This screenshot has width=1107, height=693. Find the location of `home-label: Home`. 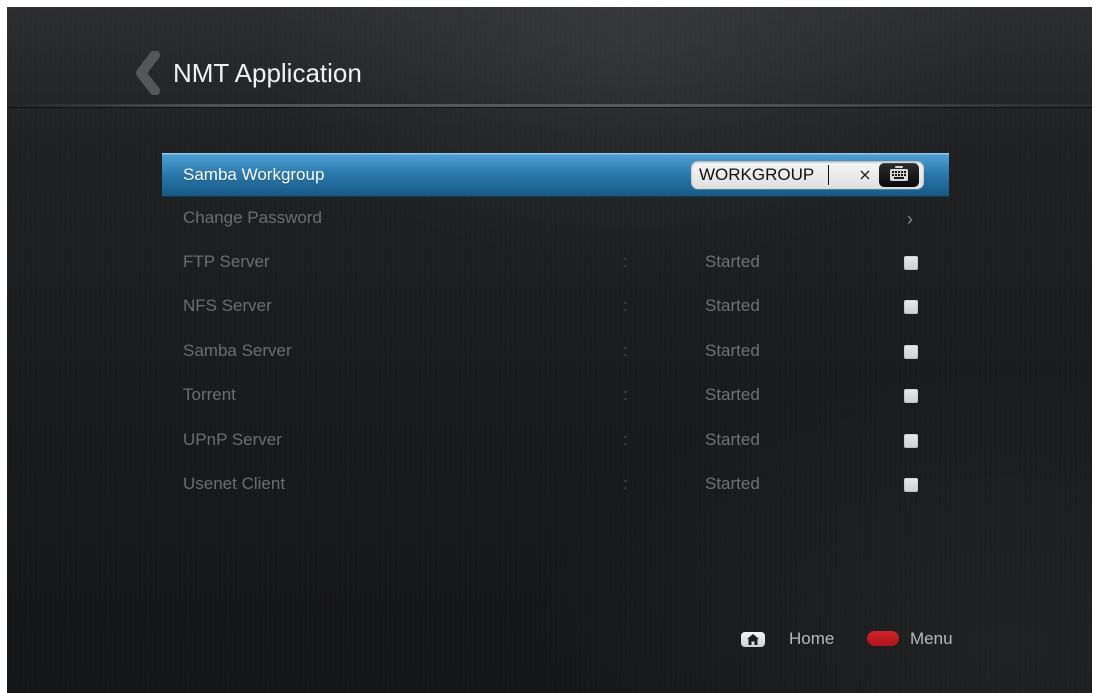

home-label: Home is located at coordinates (812, 638).